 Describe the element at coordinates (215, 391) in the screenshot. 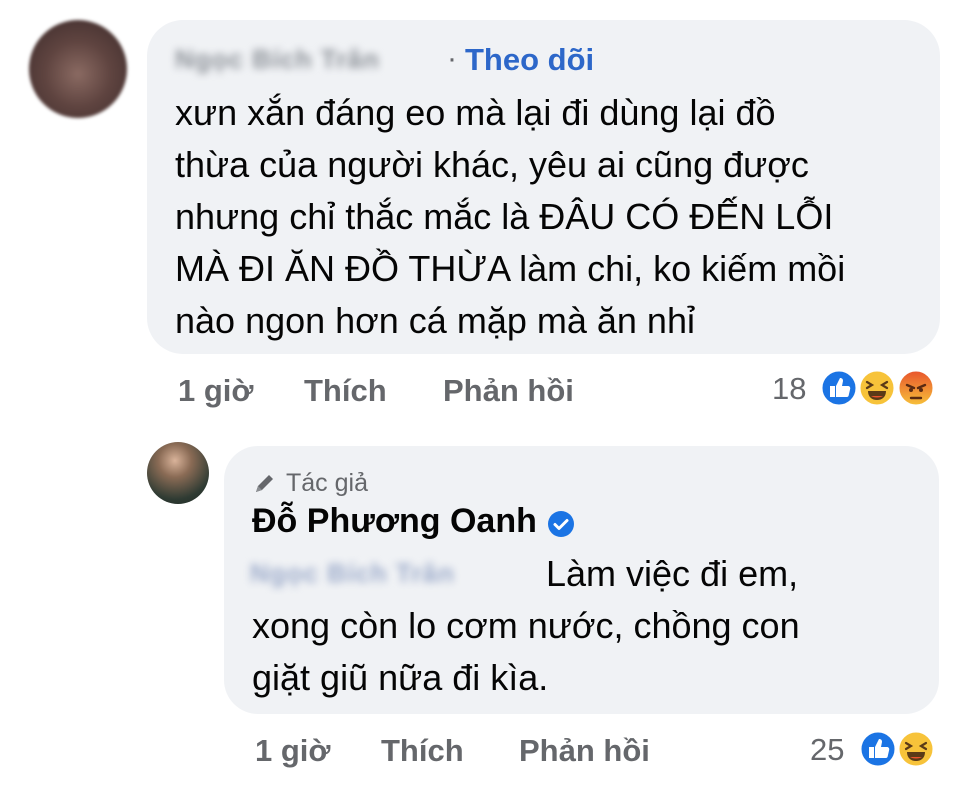

I see `comment-timestamp: 1 giờ` at that location.